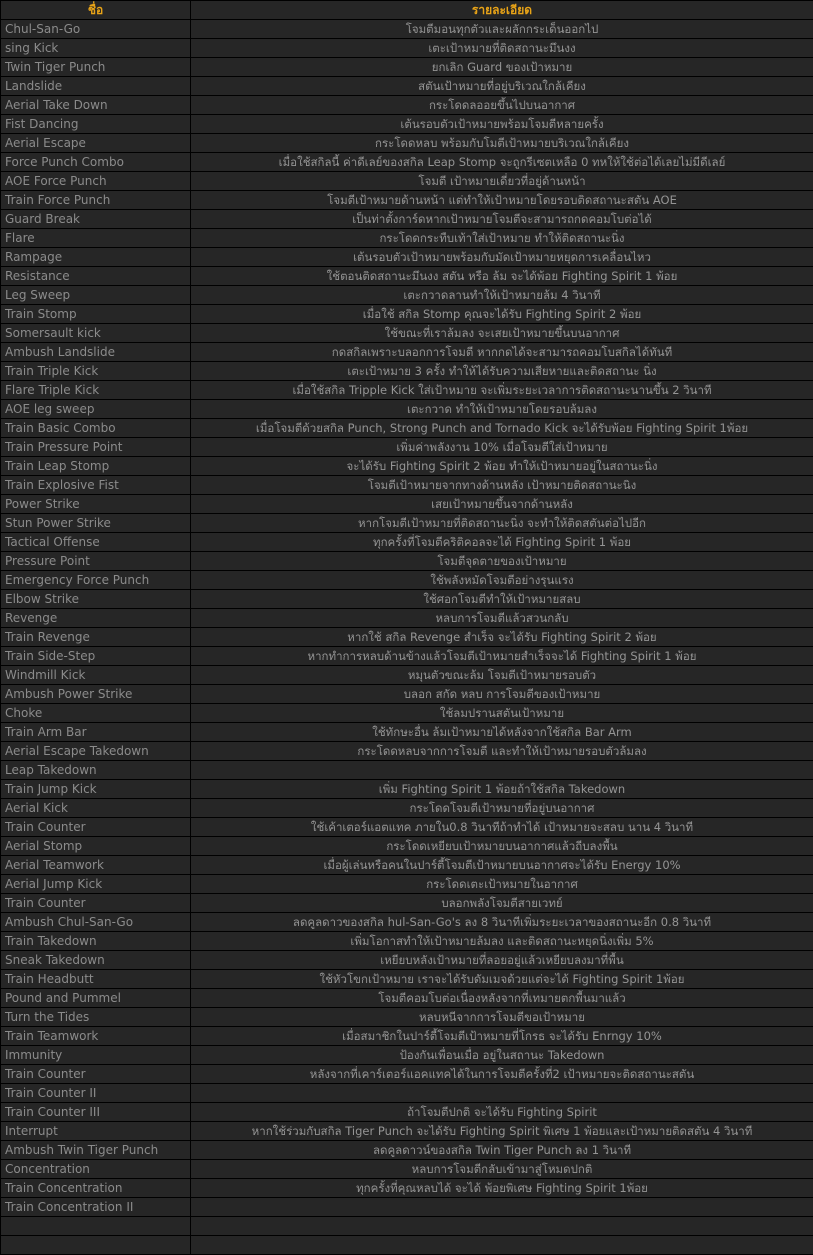 Image resolution: width=813 pixels, height=1255 pixels. What do you see at coordinates (96, 941) in the screenshot?
I see `cell-skill-name: Train Takedown` at bounding box center [96, 941].